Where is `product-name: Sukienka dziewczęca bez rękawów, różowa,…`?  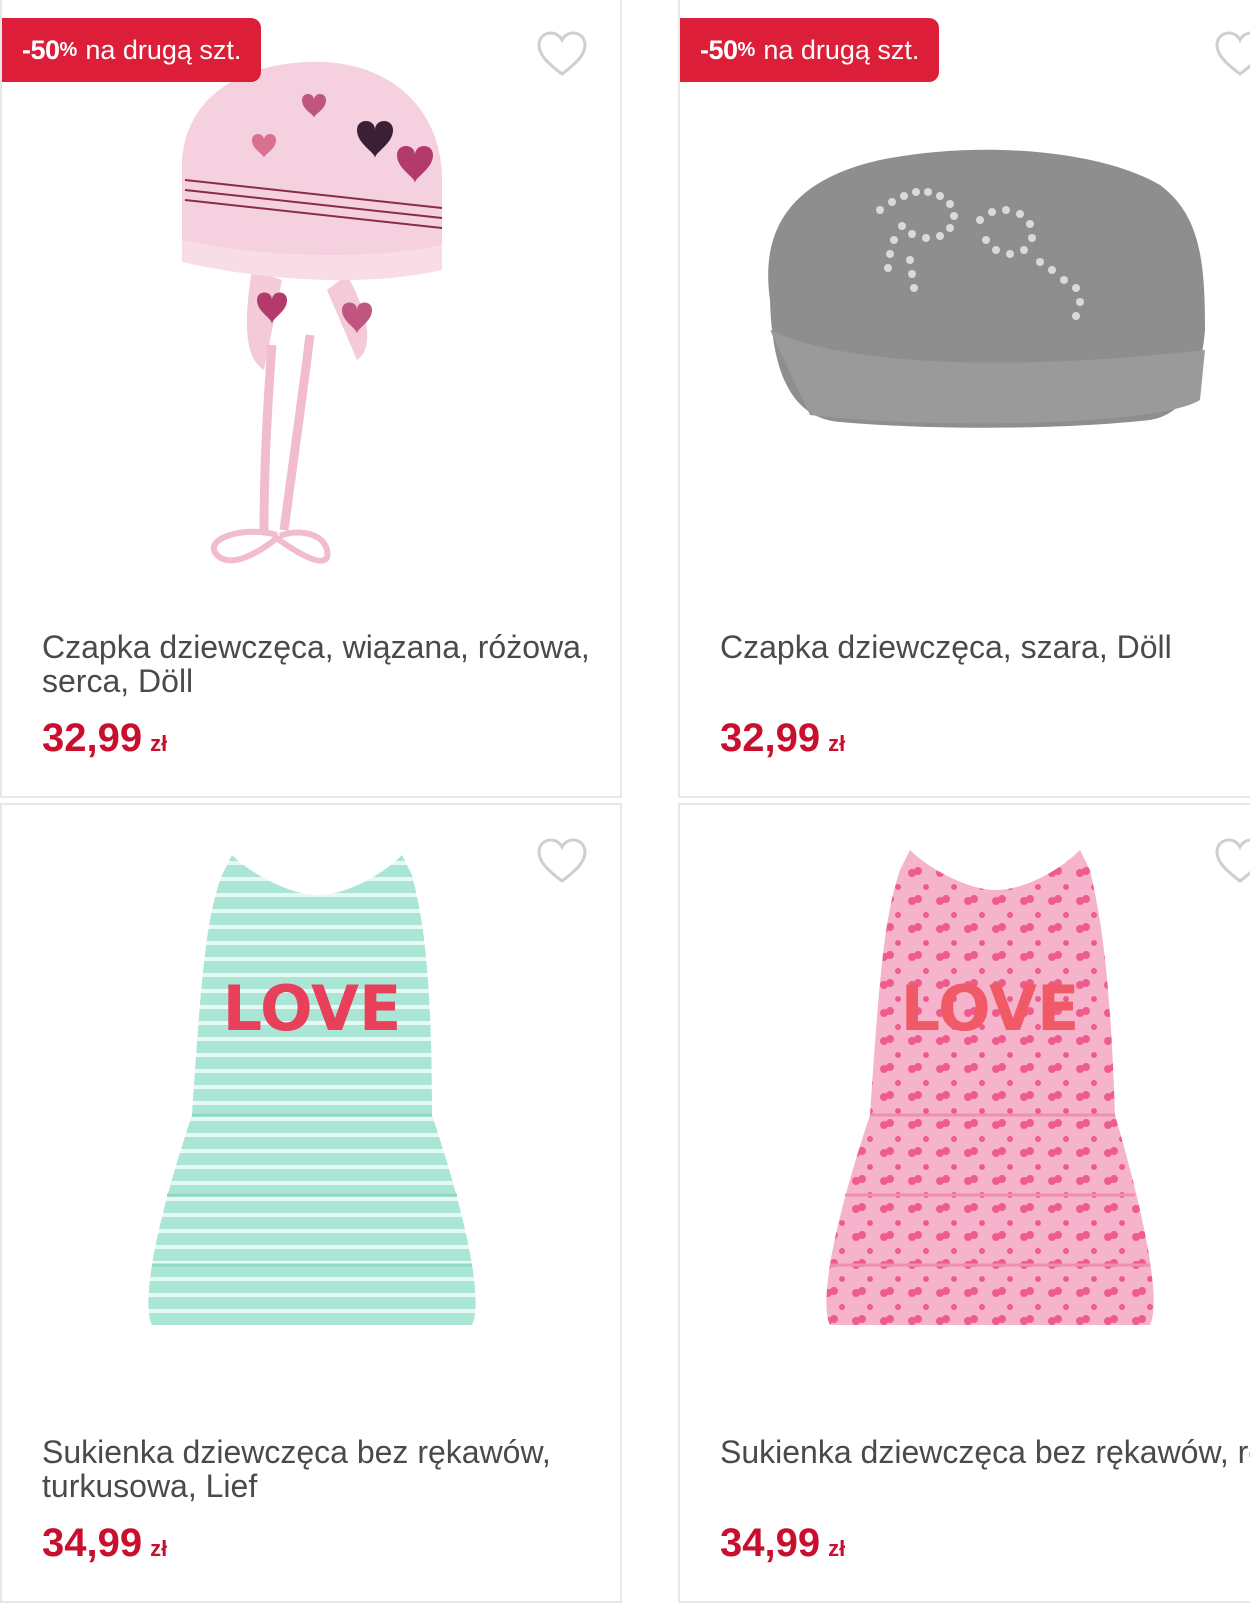
product-name: Sukienka dziewczęca bez rękawów, różowa,… is located at coordinates (985, 1452).